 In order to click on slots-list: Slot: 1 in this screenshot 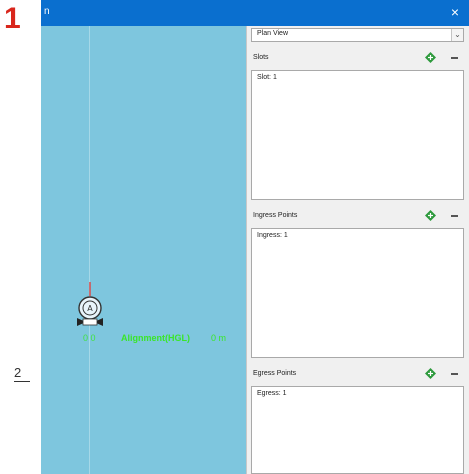, I will do `click(357, 135)`.